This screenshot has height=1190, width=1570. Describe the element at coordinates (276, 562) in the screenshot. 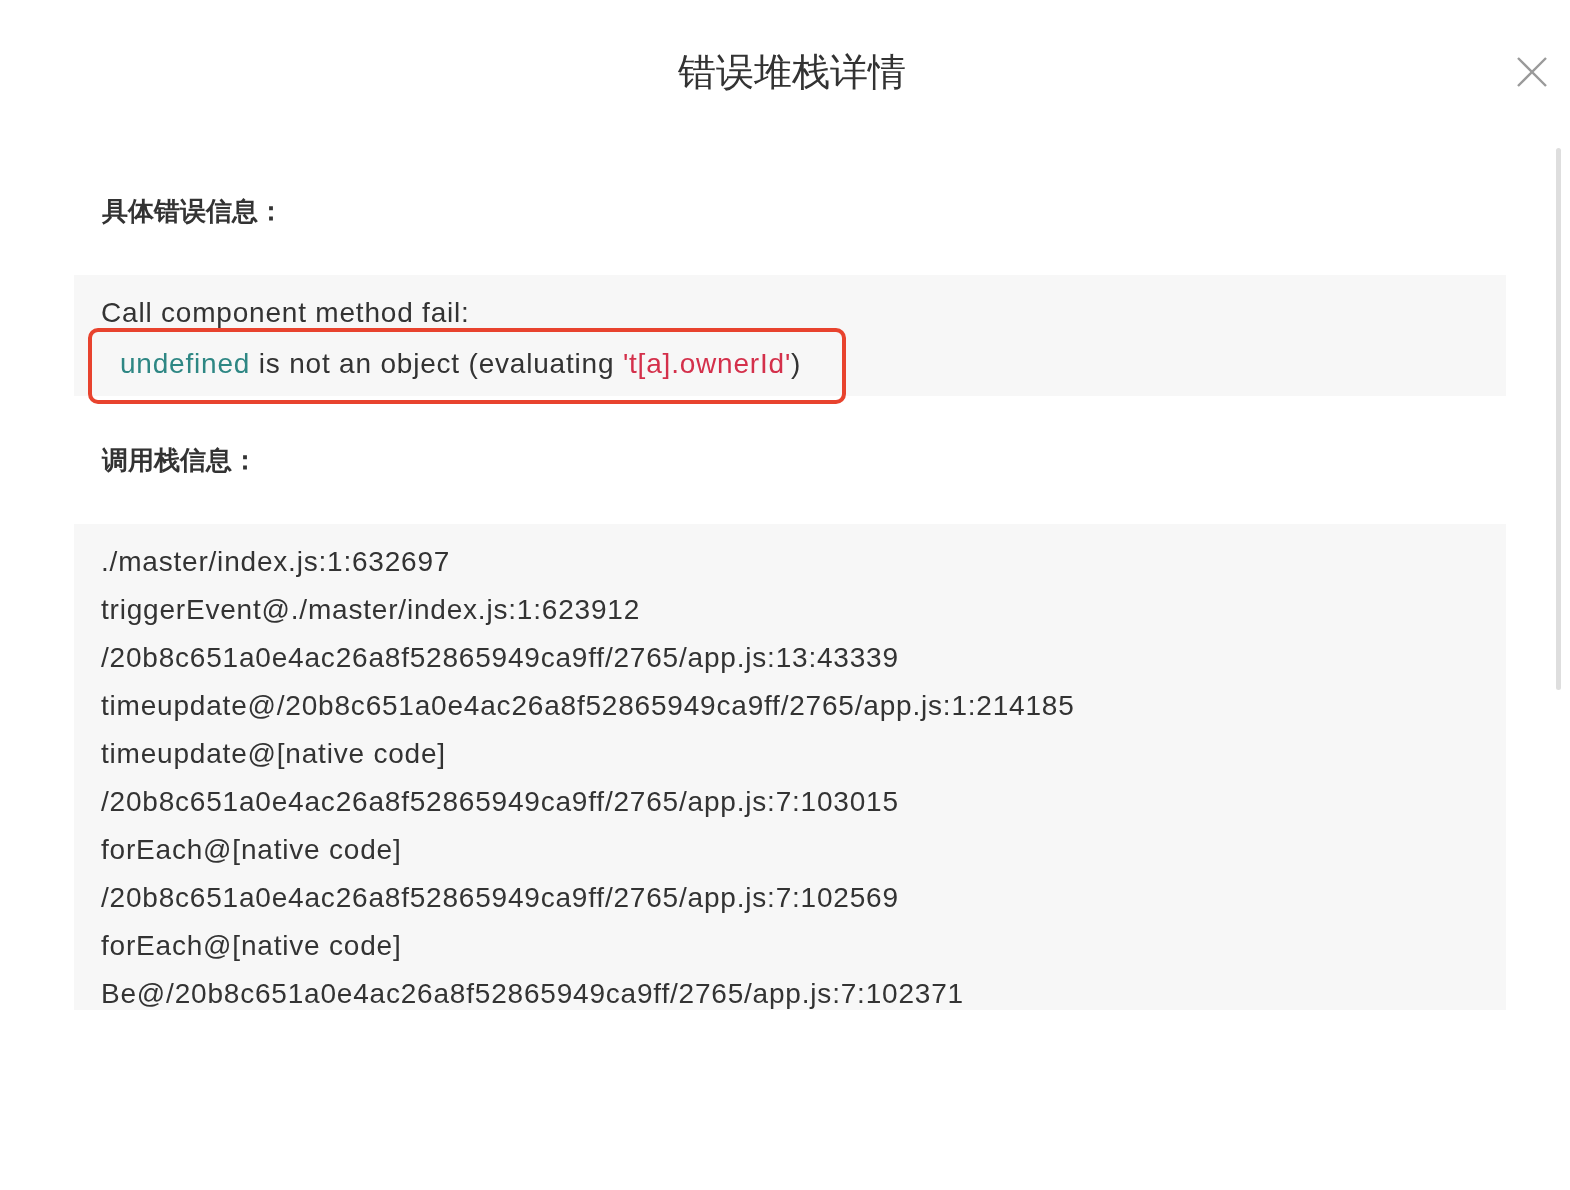

I see `stack-line: ./master/index.js:1:632697` at that location.